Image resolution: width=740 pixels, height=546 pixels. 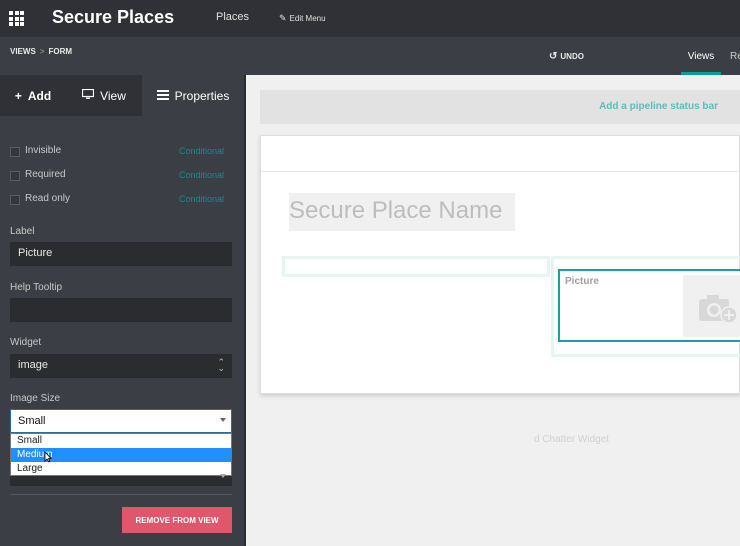 What do you see at coordinates (16, 18) in the screenshot?
I see `apps-grid-icon` at bounding box center [16, 18].